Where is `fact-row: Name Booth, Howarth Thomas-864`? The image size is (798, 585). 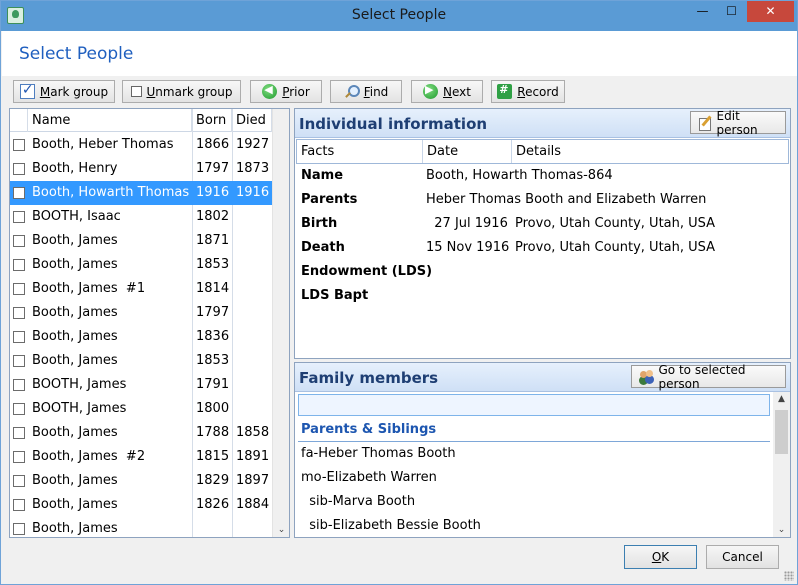 fact-row: Name Booth, Howarth Thomas-864 is located at coordinates (542, 176).